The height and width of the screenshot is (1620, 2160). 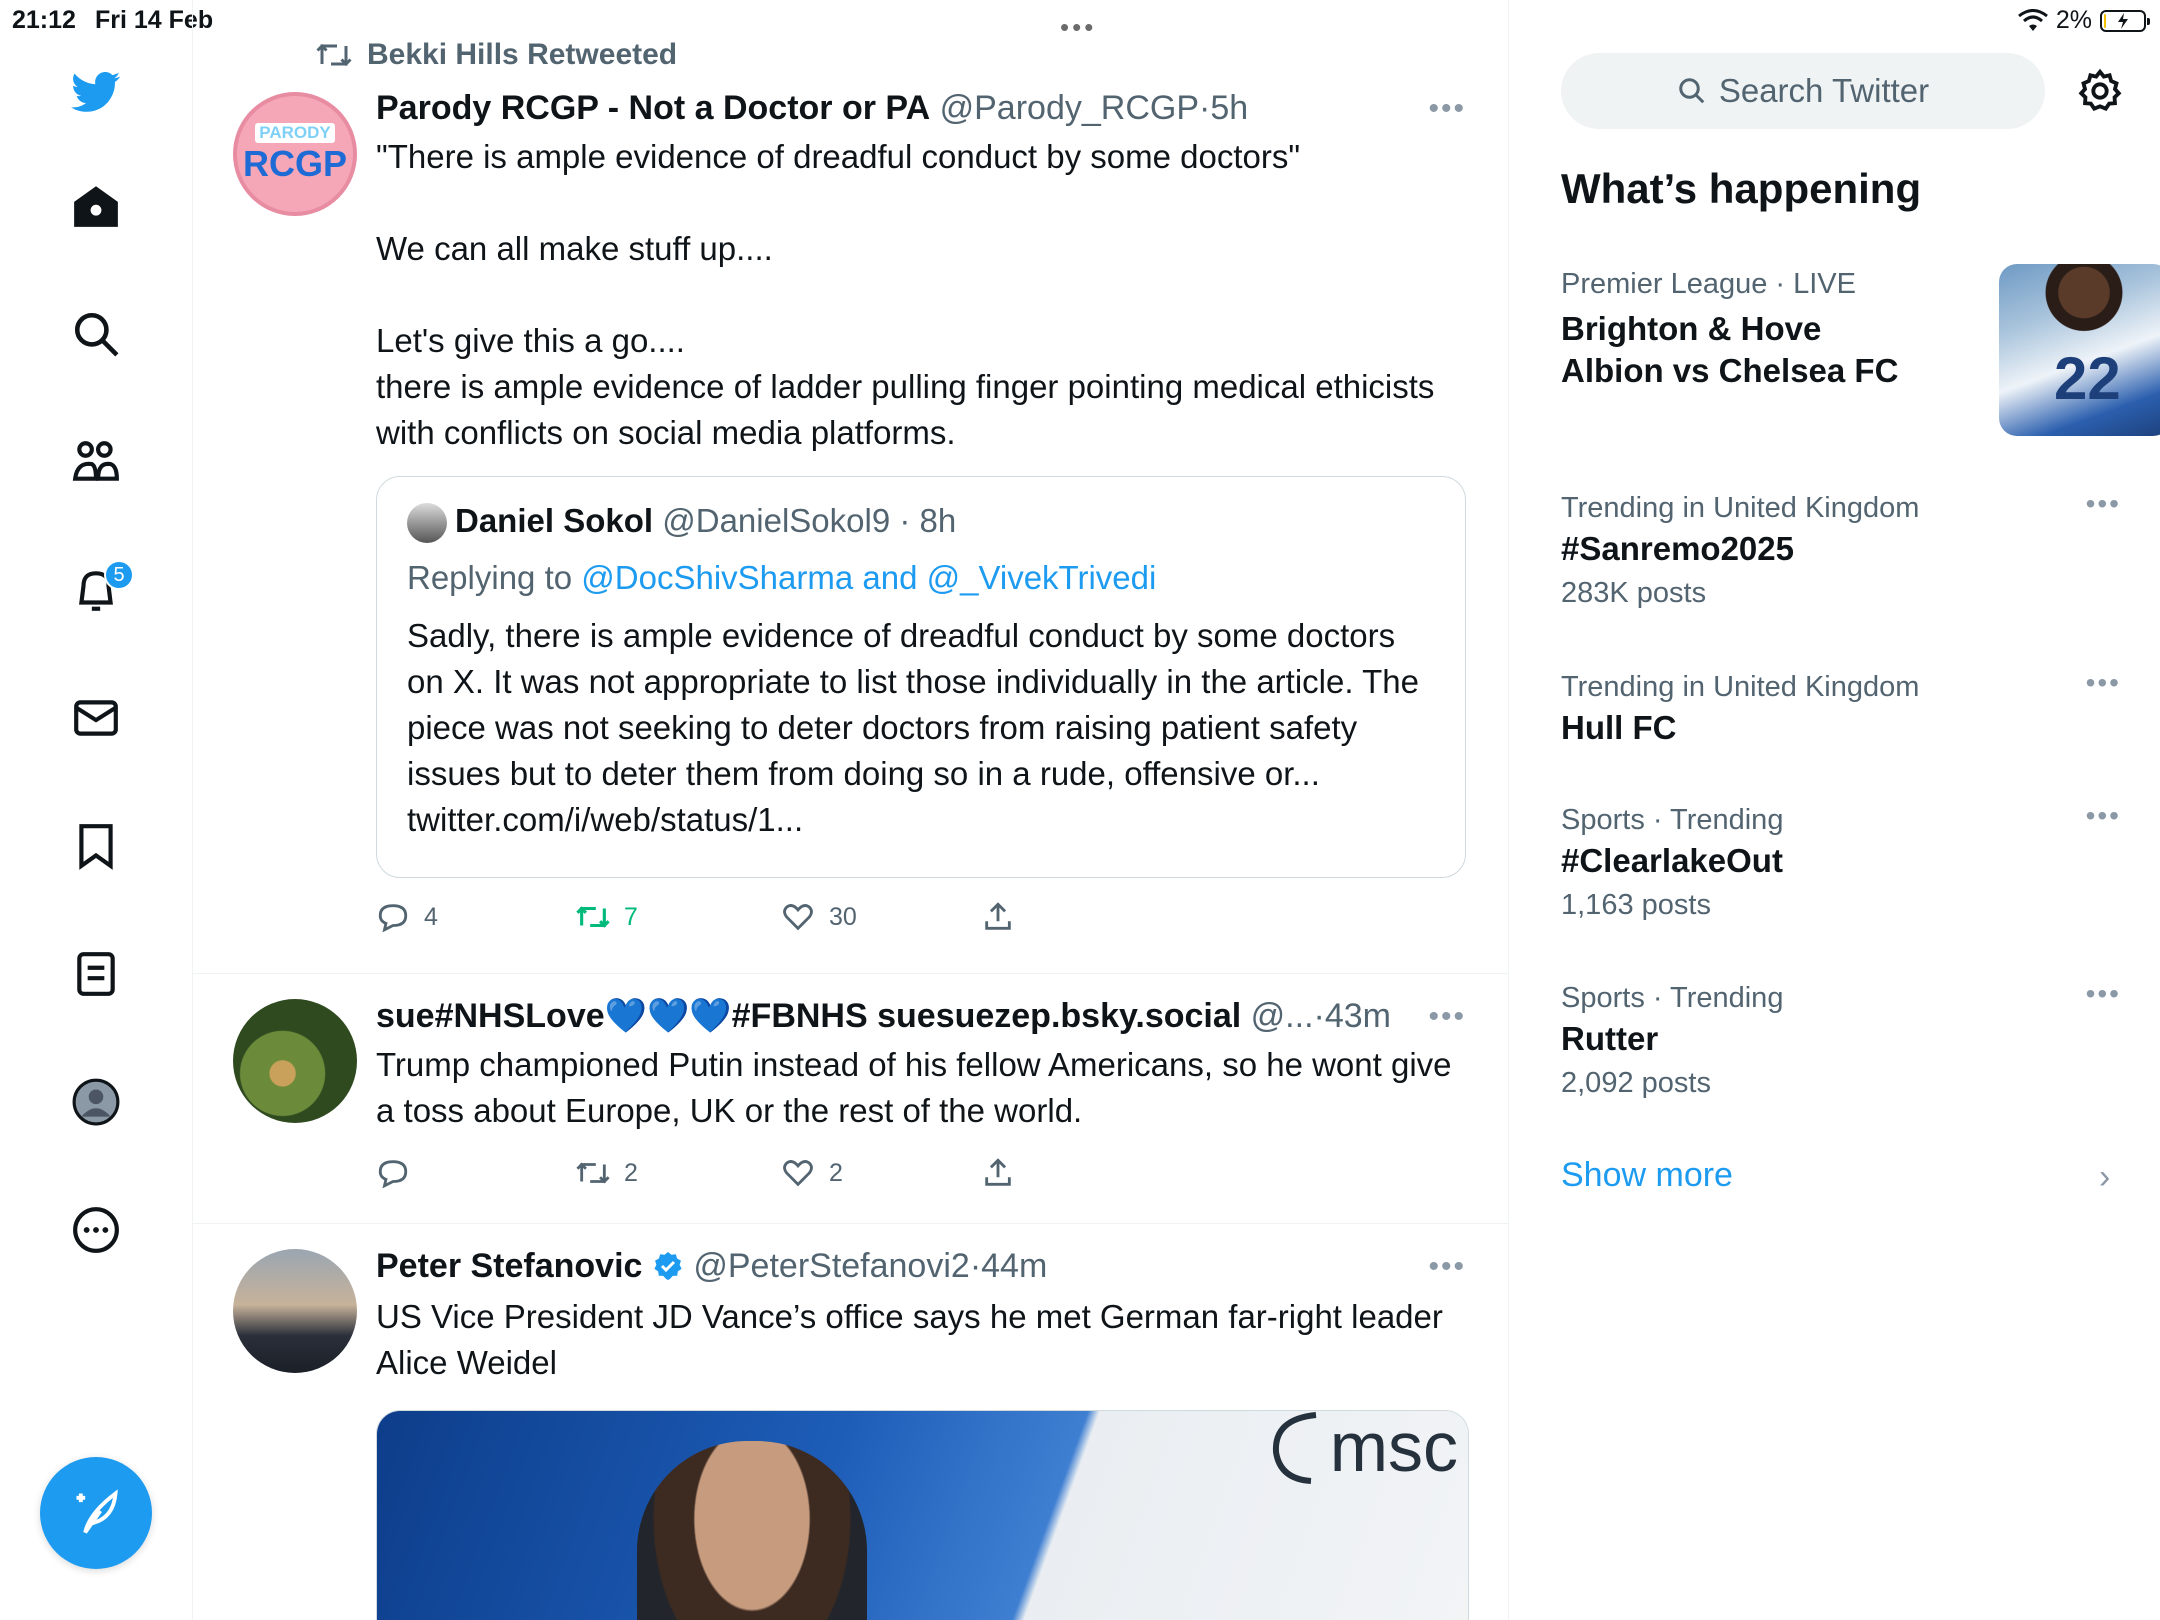 What do you see at coordinates (631, 1172) in the screenshot?
I see `retweet-count: 2` at bounding box center [631, 1172].